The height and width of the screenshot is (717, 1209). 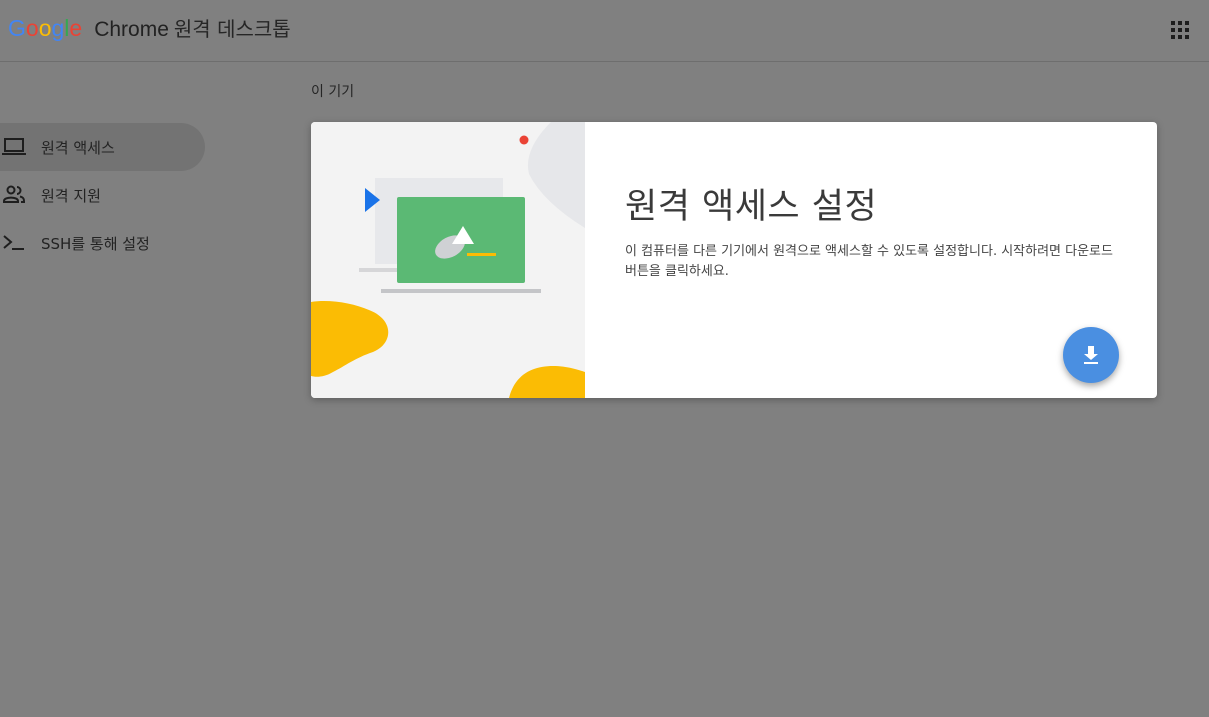 I want to click on download-icon, so click(x=1091, y=355).